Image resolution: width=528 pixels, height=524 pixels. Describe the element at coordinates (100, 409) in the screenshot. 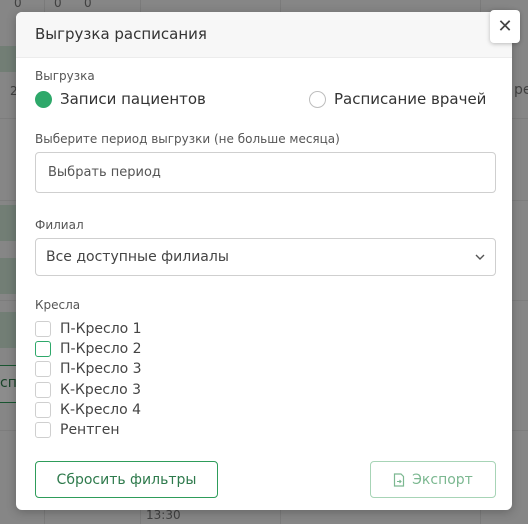

I see `checkbox-label: К-Кресло 4` at that location.